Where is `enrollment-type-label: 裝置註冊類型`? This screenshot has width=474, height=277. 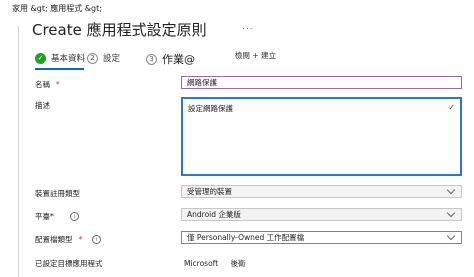
enrollment-type-label: 裝置註冊類型 is located at coordinates (57, 193).